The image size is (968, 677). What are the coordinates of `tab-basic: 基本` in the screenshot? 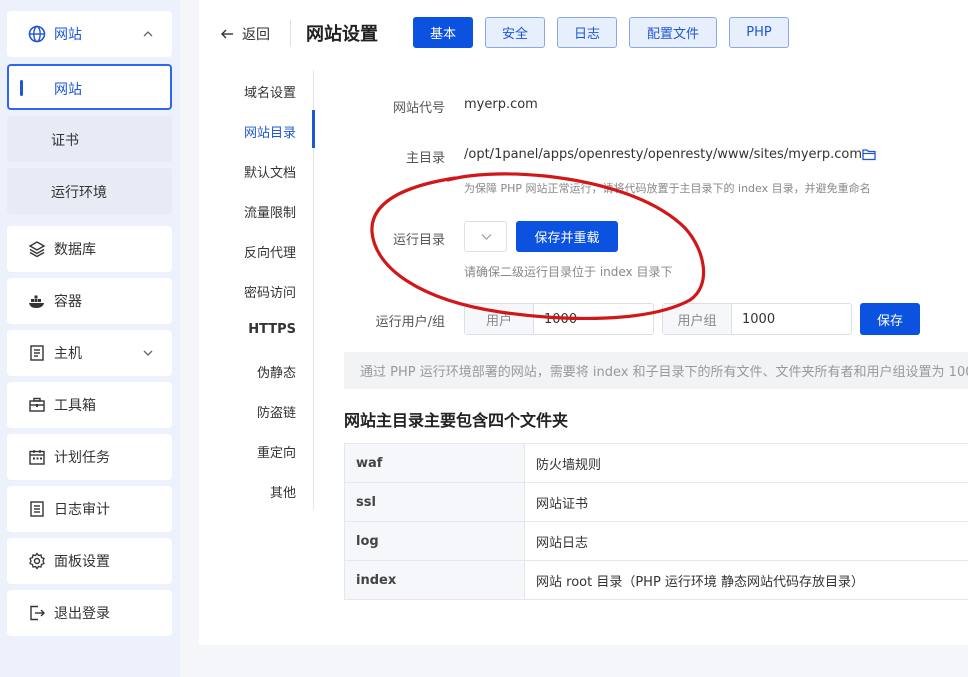 It's located at (443, 32).